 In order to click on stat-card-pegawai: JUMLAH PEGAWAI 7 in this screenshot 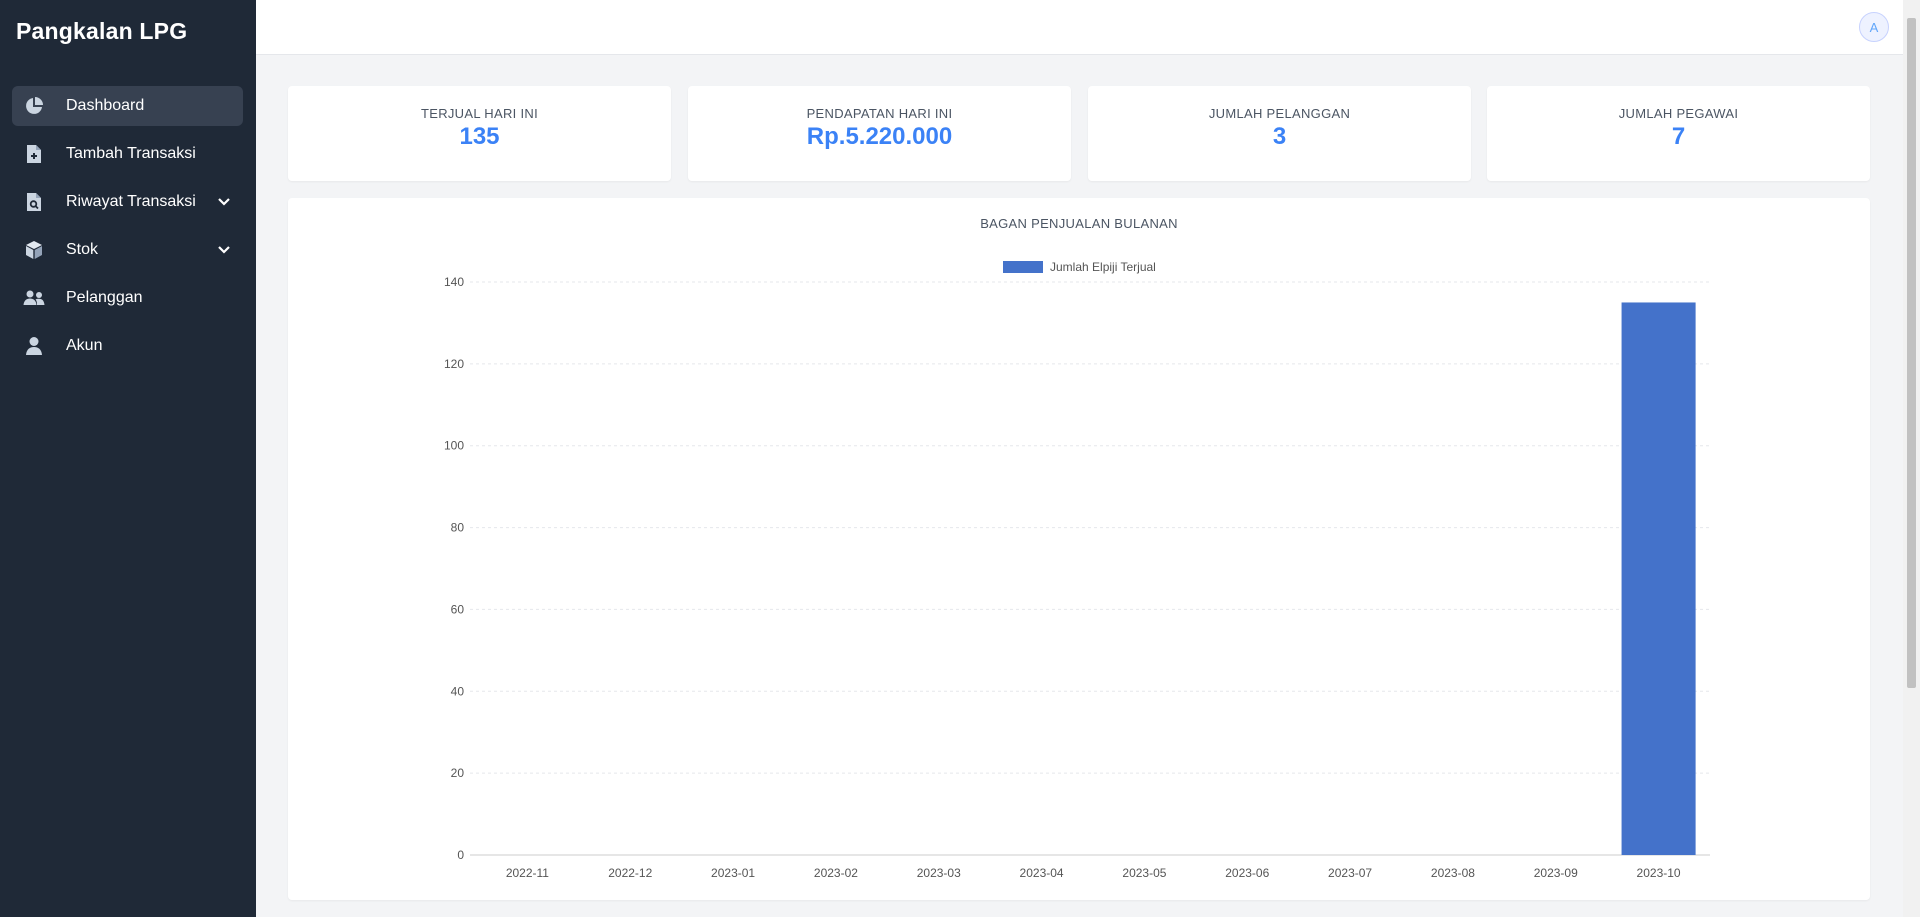, I will do `click(1678, 133)`.